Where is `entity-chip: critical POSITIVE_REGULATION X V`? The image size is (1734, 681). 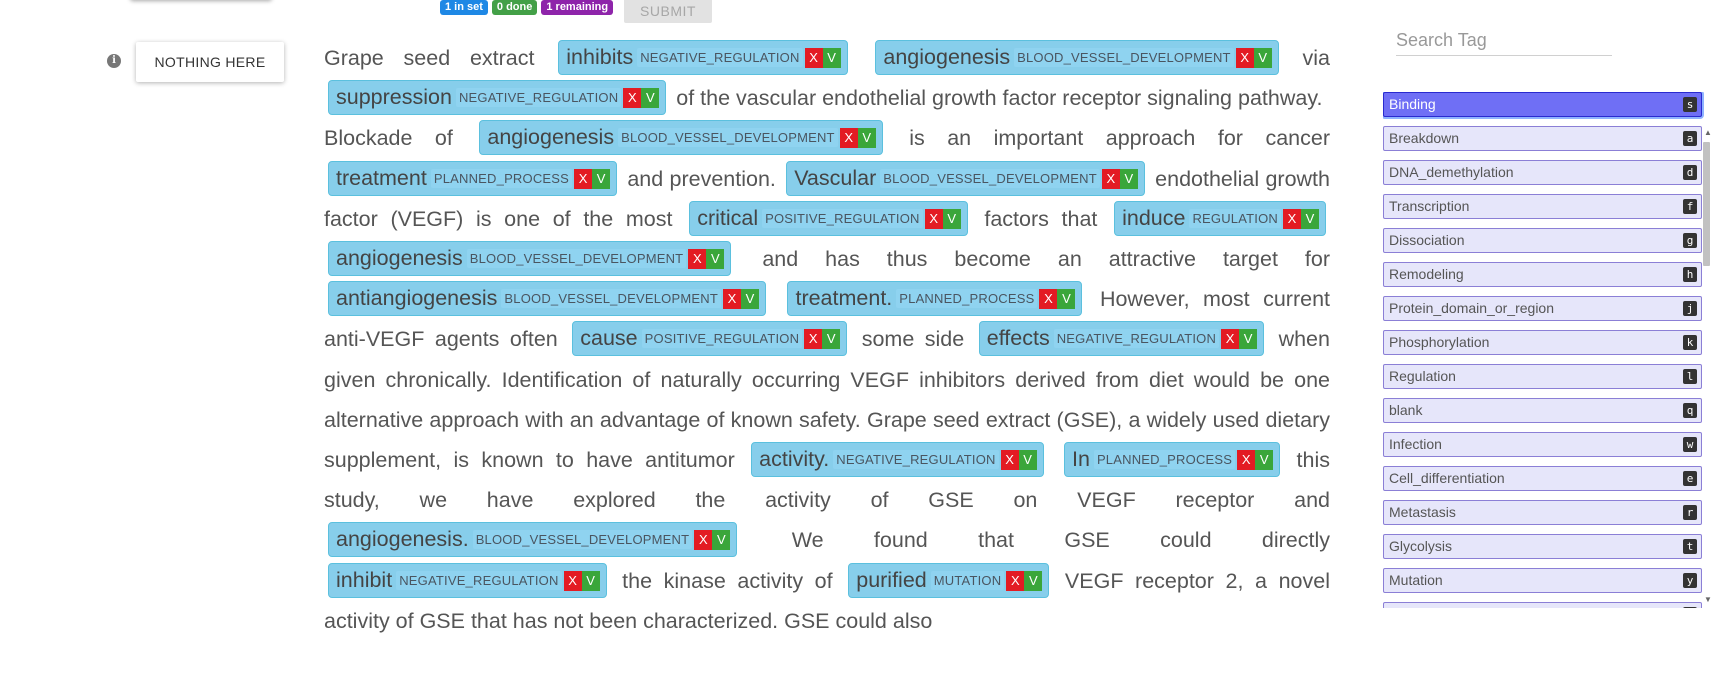 entity-chip: critical POSITIVE_REGULATION X V is located at coordinates (828, 218).